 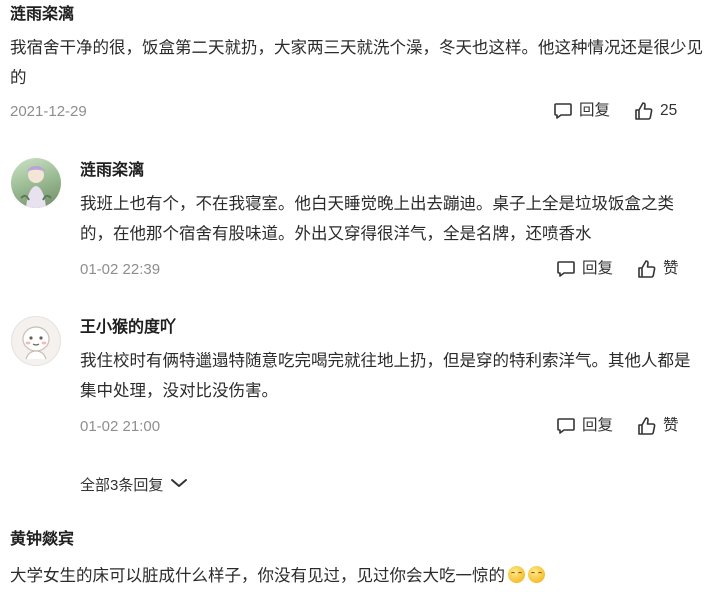 What do you see at coordinates (48, 111) in the screenshot?
I see `comment-date: 2021-12-29` at bounding box center [48, 111].